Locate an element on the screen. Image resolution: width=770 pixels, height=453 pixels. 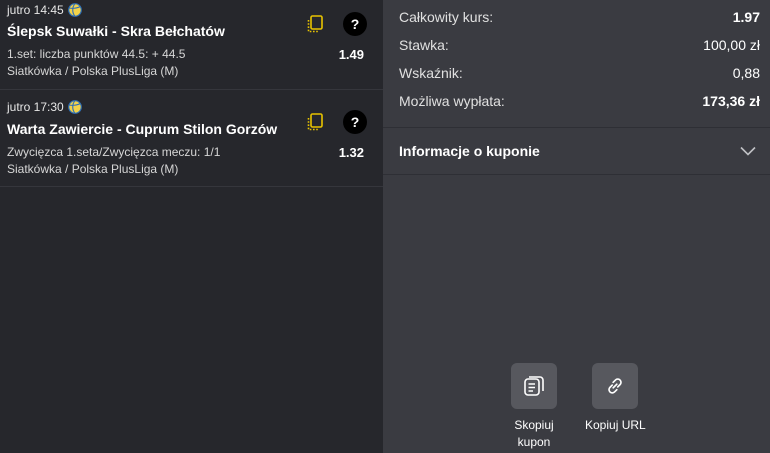
match-title: Ślepsk Suwałki - Skra Bełchatów is located at coordinates (116, 31).